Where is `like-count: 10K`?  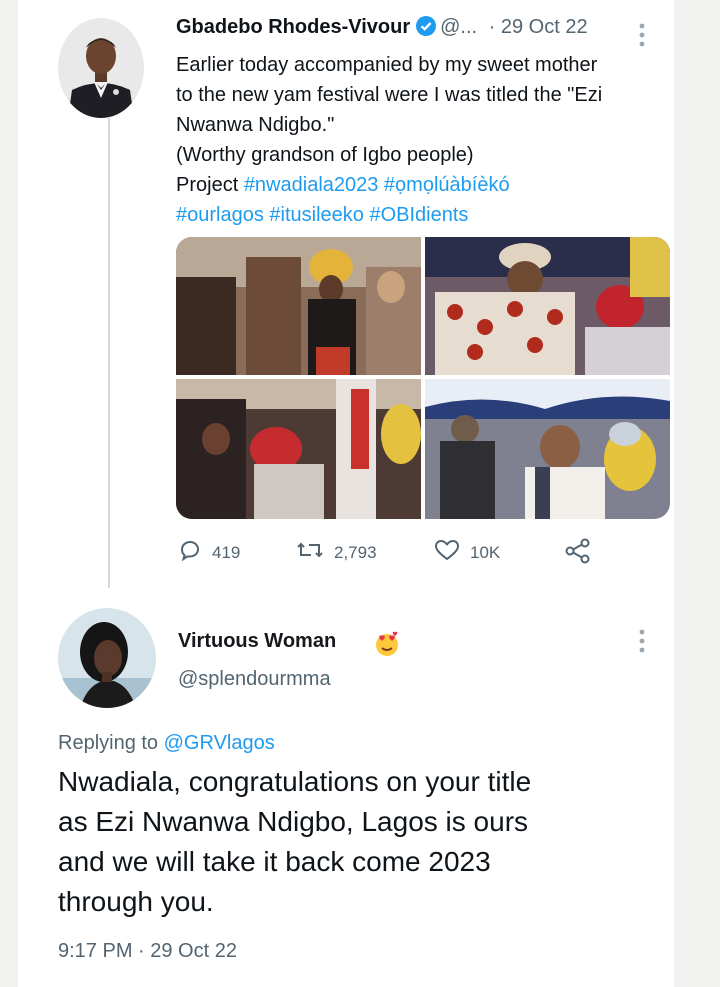
like-count: 10K is located at coordinates (485, 552).